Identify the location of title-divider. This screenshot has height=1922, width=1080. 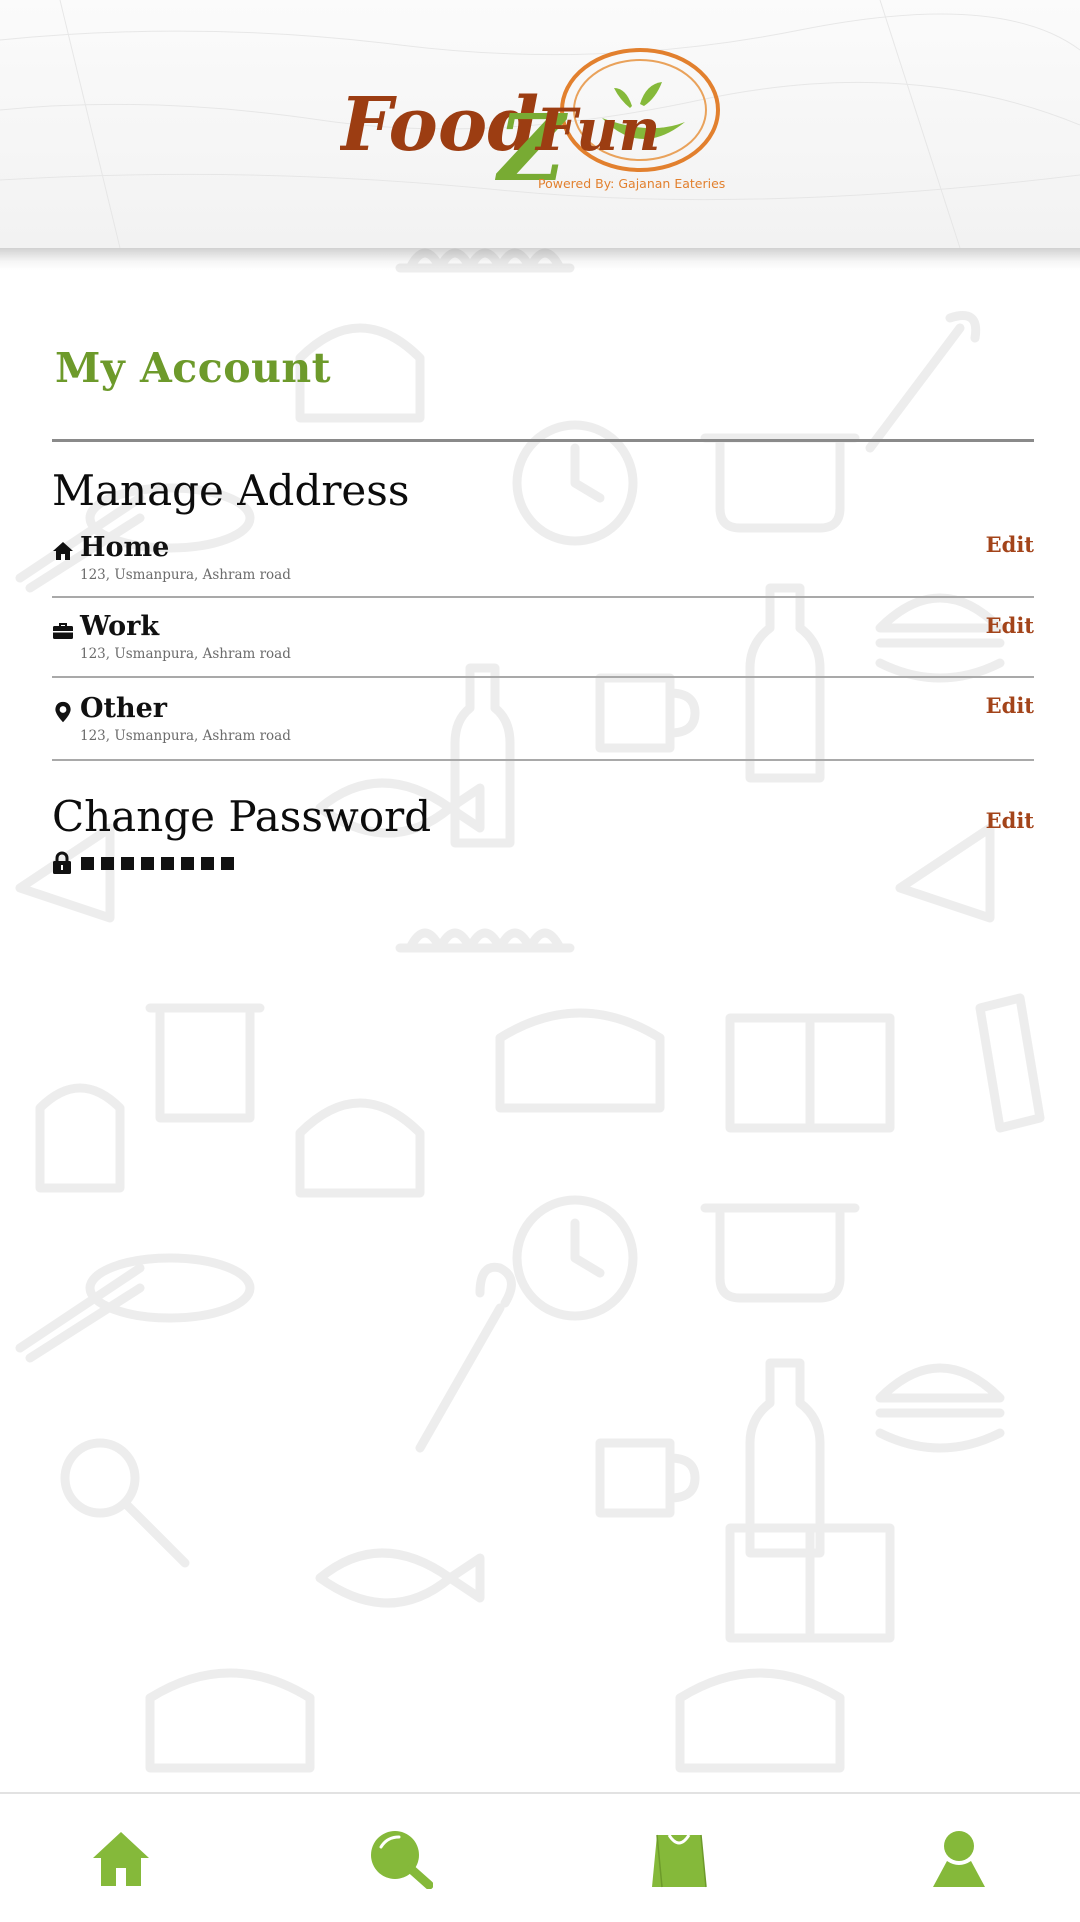
(543, 440).